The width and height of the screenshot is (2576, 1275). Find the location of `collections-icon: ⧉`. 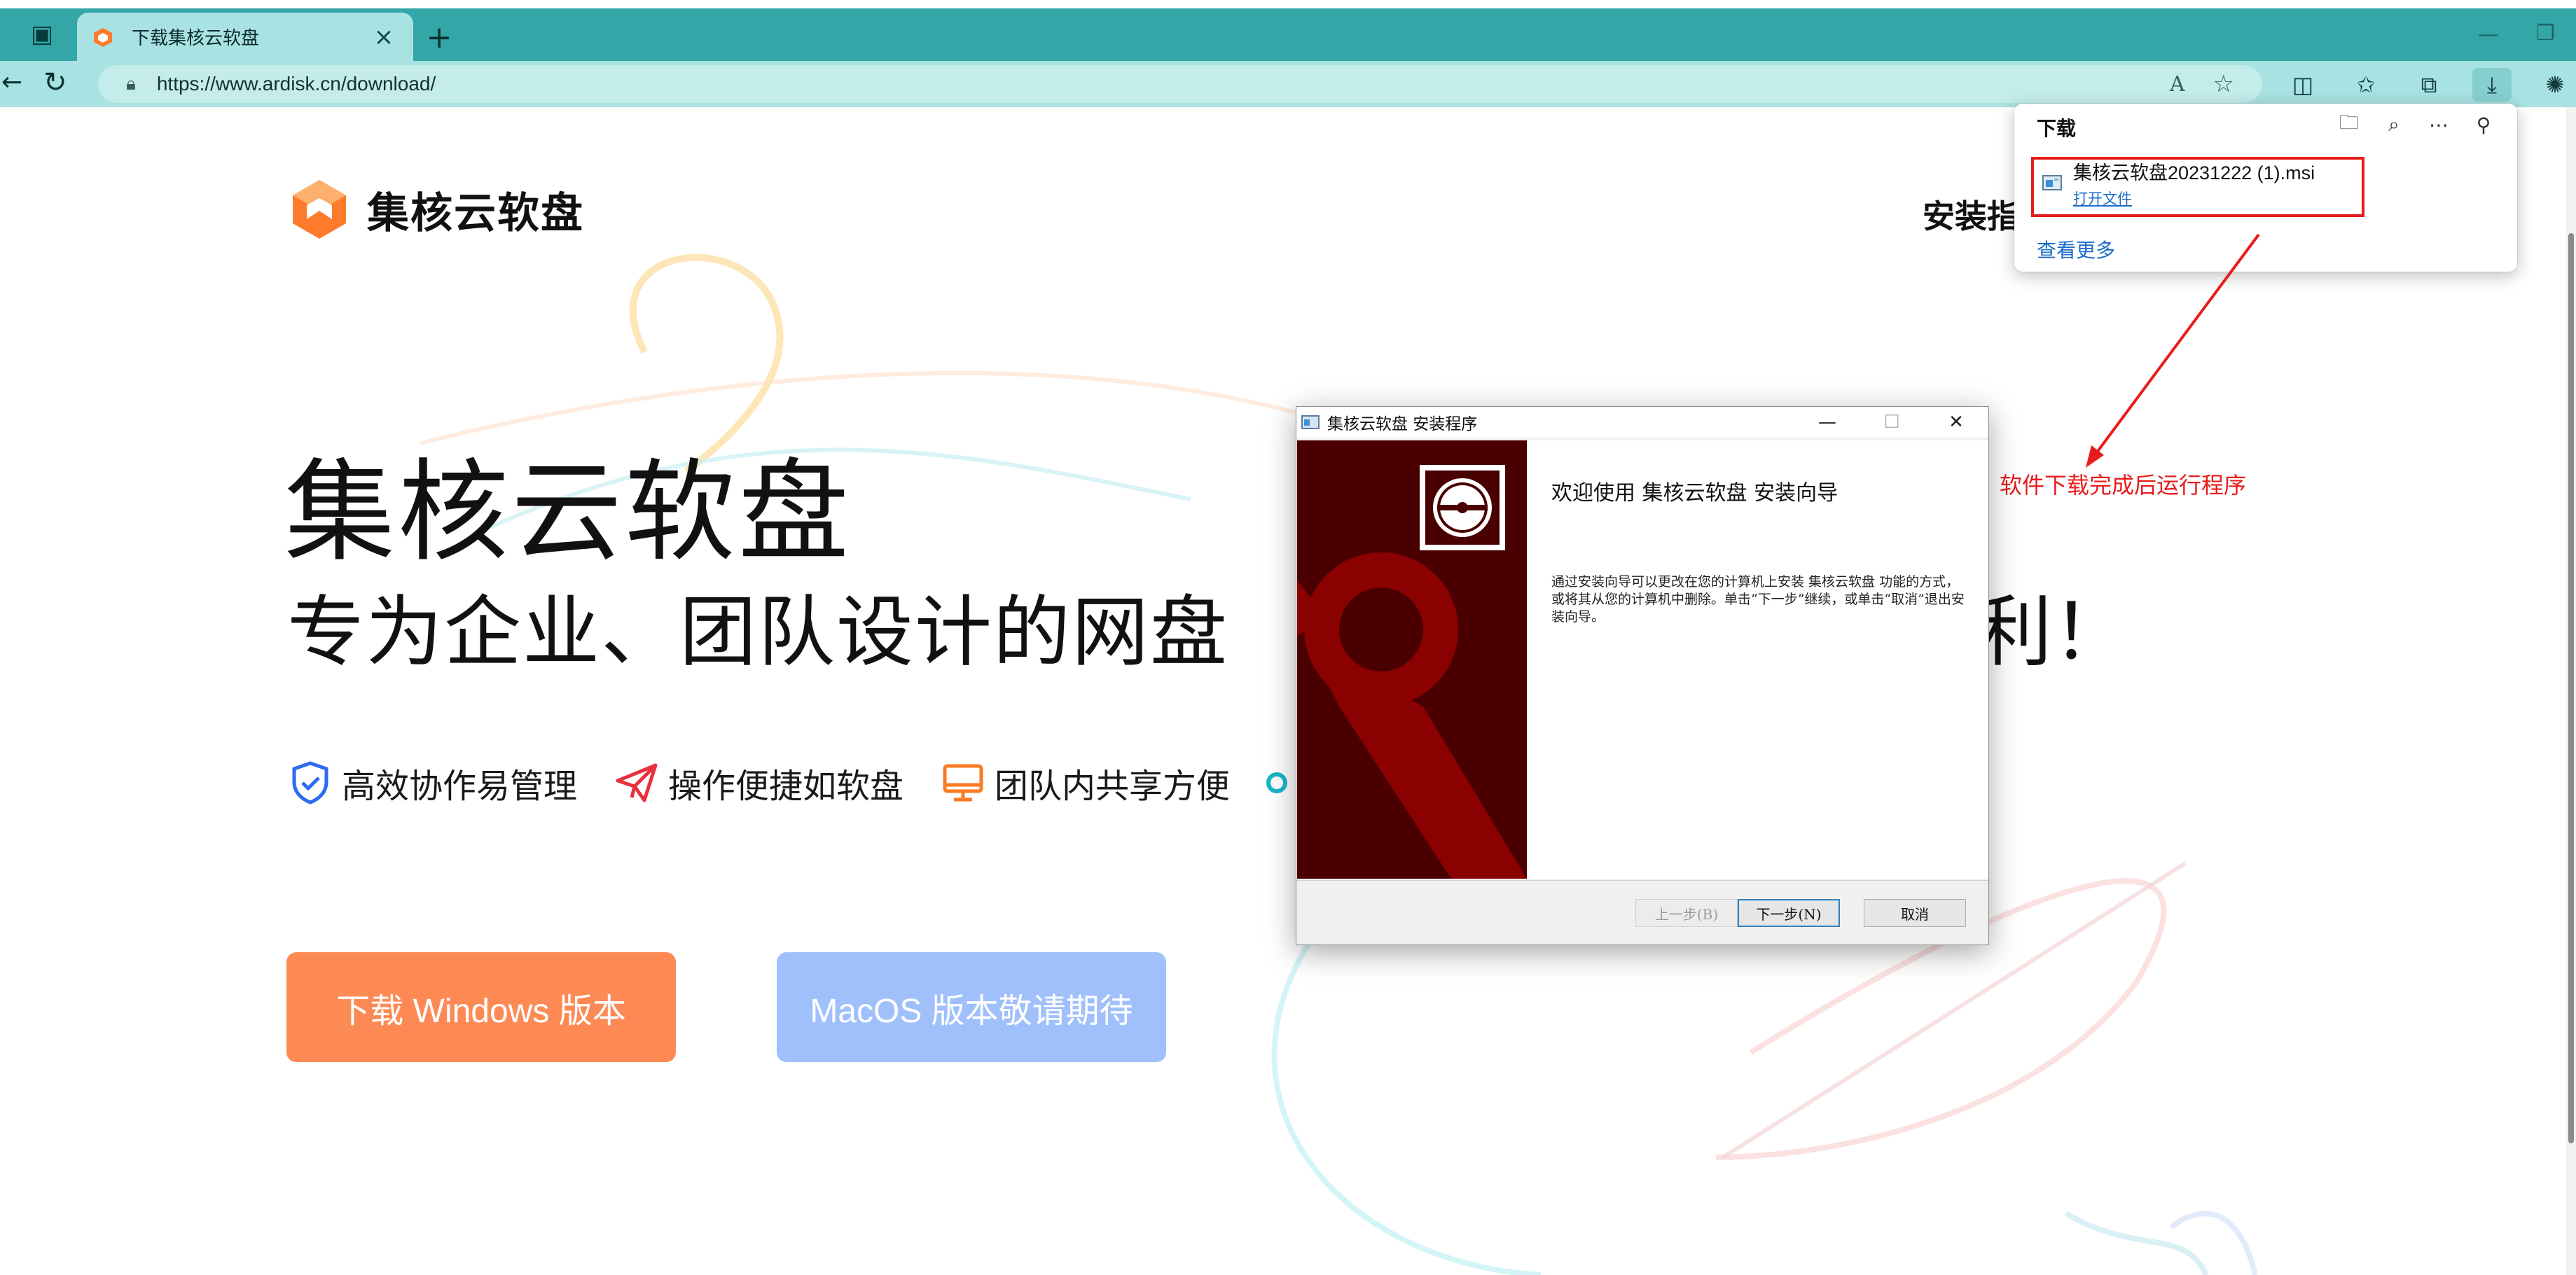

collections-icon: ⧉ is located at coordinates (2429, 85).